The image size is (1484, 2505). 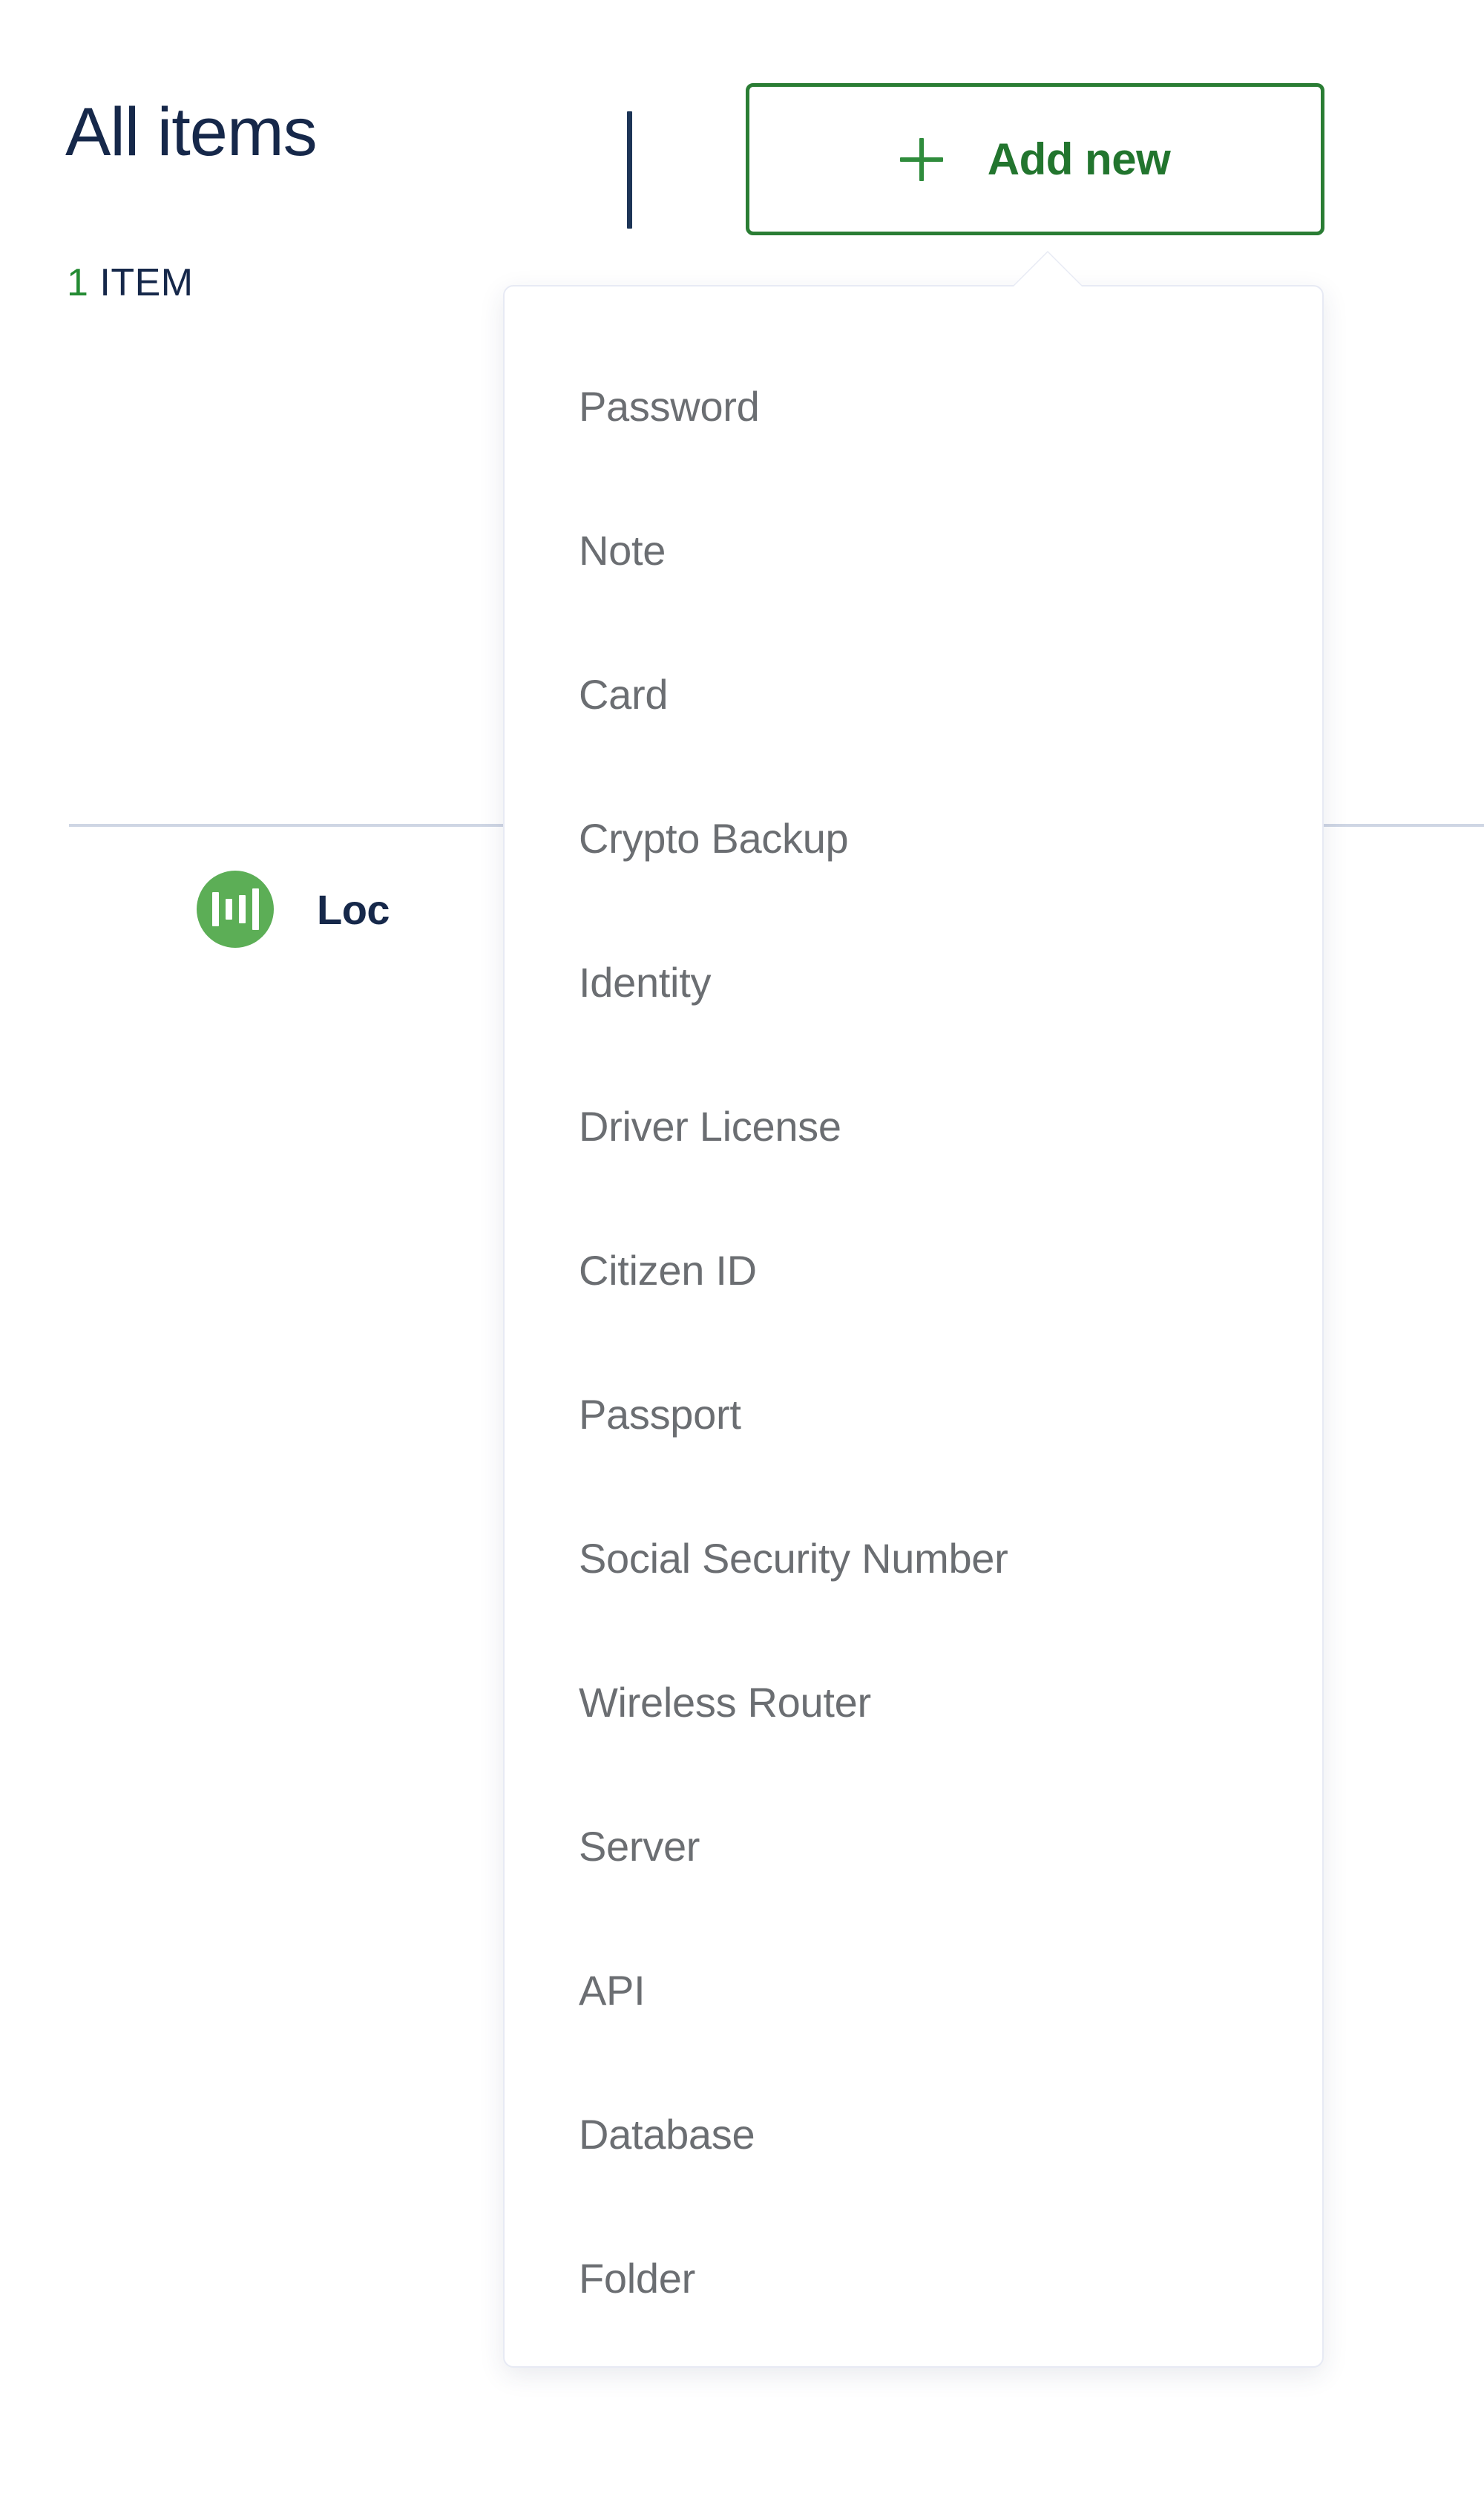 What do you see at coordinates (913, 838) in the screenshot?
I see `menu-item-crypto-backup: Crypto Backup` at bounding box center [913, 838].